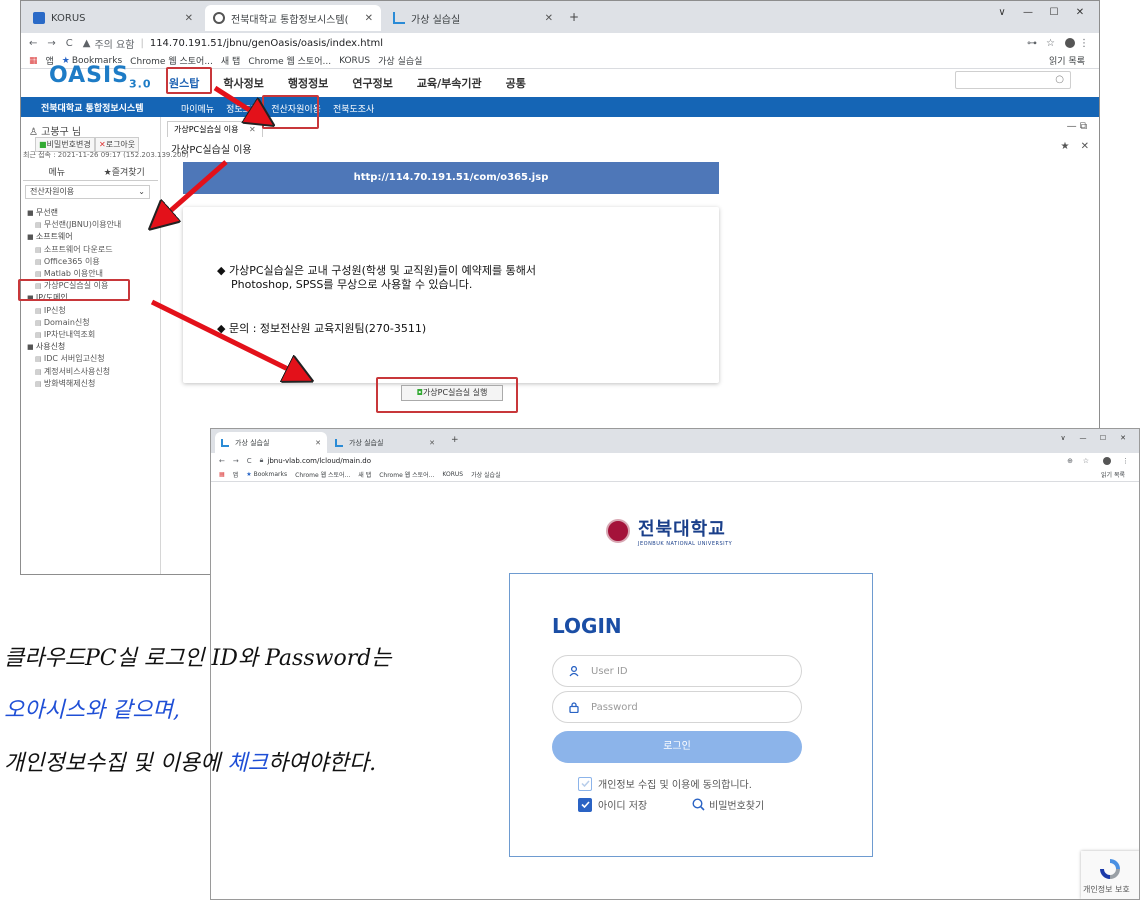  I want to click on menu-category: 무선랜, so click(74, 213).